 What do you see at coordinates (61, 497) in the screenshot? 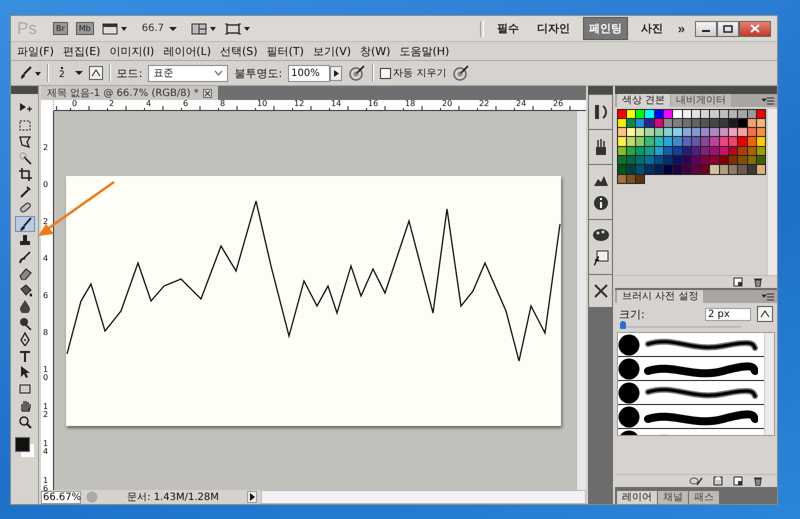
I see `zoom-field: 66.67%` at bounding box center [61, 497].